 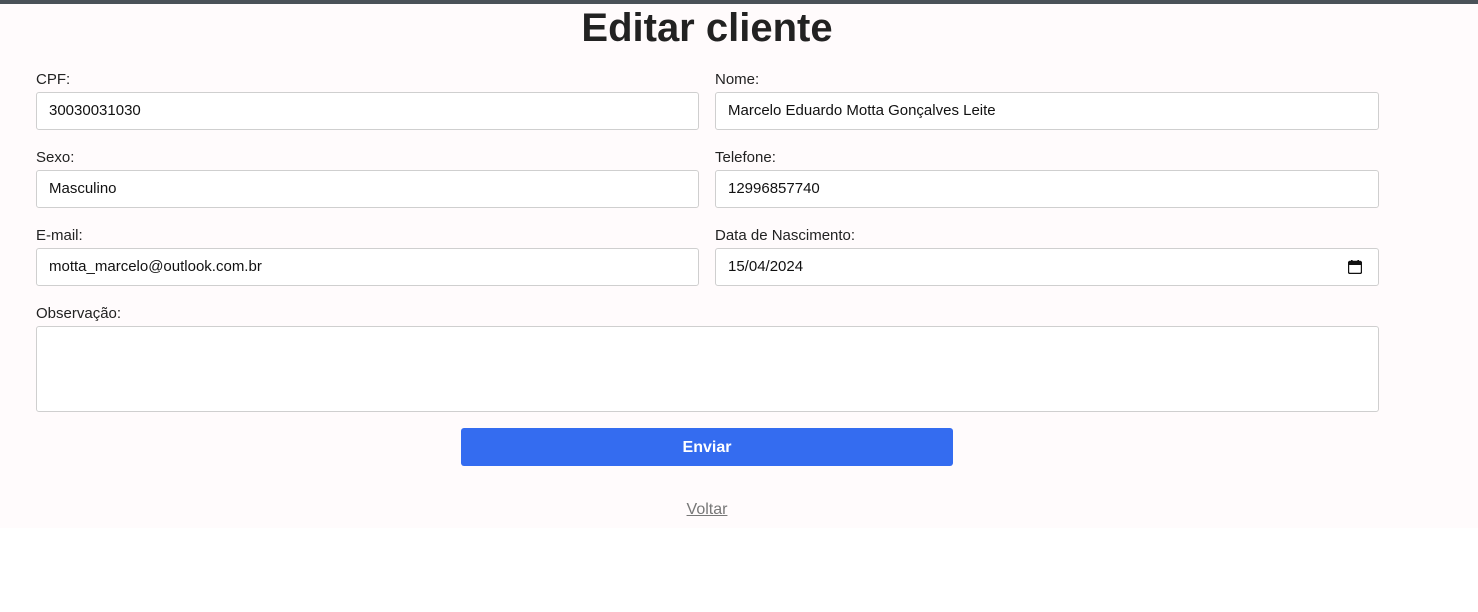 I want to click on submit-button: Enviar, so click(x=707, y=447).